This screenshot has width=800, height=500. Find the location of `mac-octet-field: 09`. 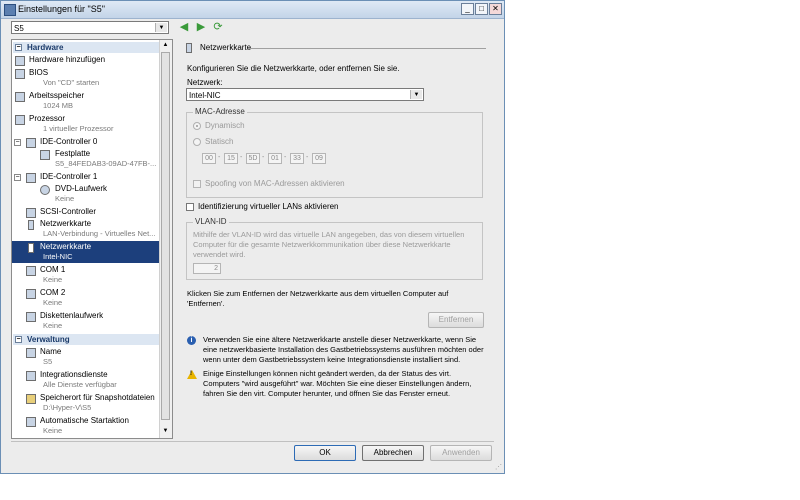

mac-octet-field: 09 is located at coordinates (319, 158).